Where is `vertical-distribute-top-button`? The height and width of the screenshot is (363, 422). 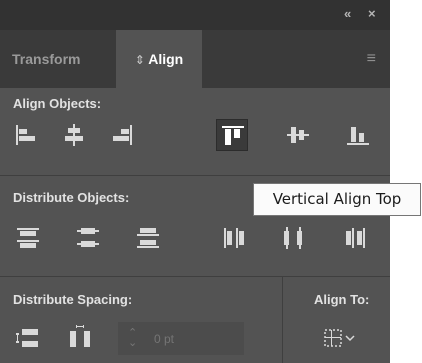 vertical-distribute-top-button is located at coordinates (28, 238).